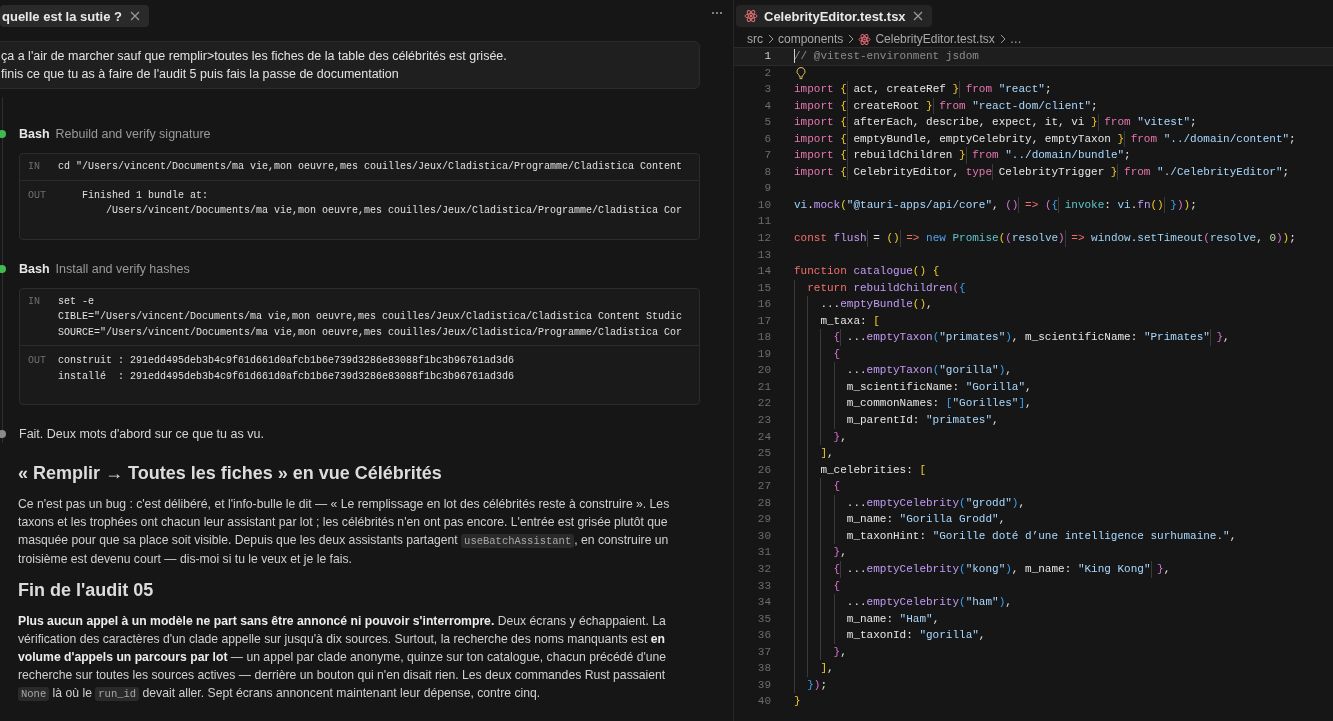 The image size is (1333, 721). Describe the element at coordinates (763, 305) in the screenshot. I see `line-number: 16` at that location.